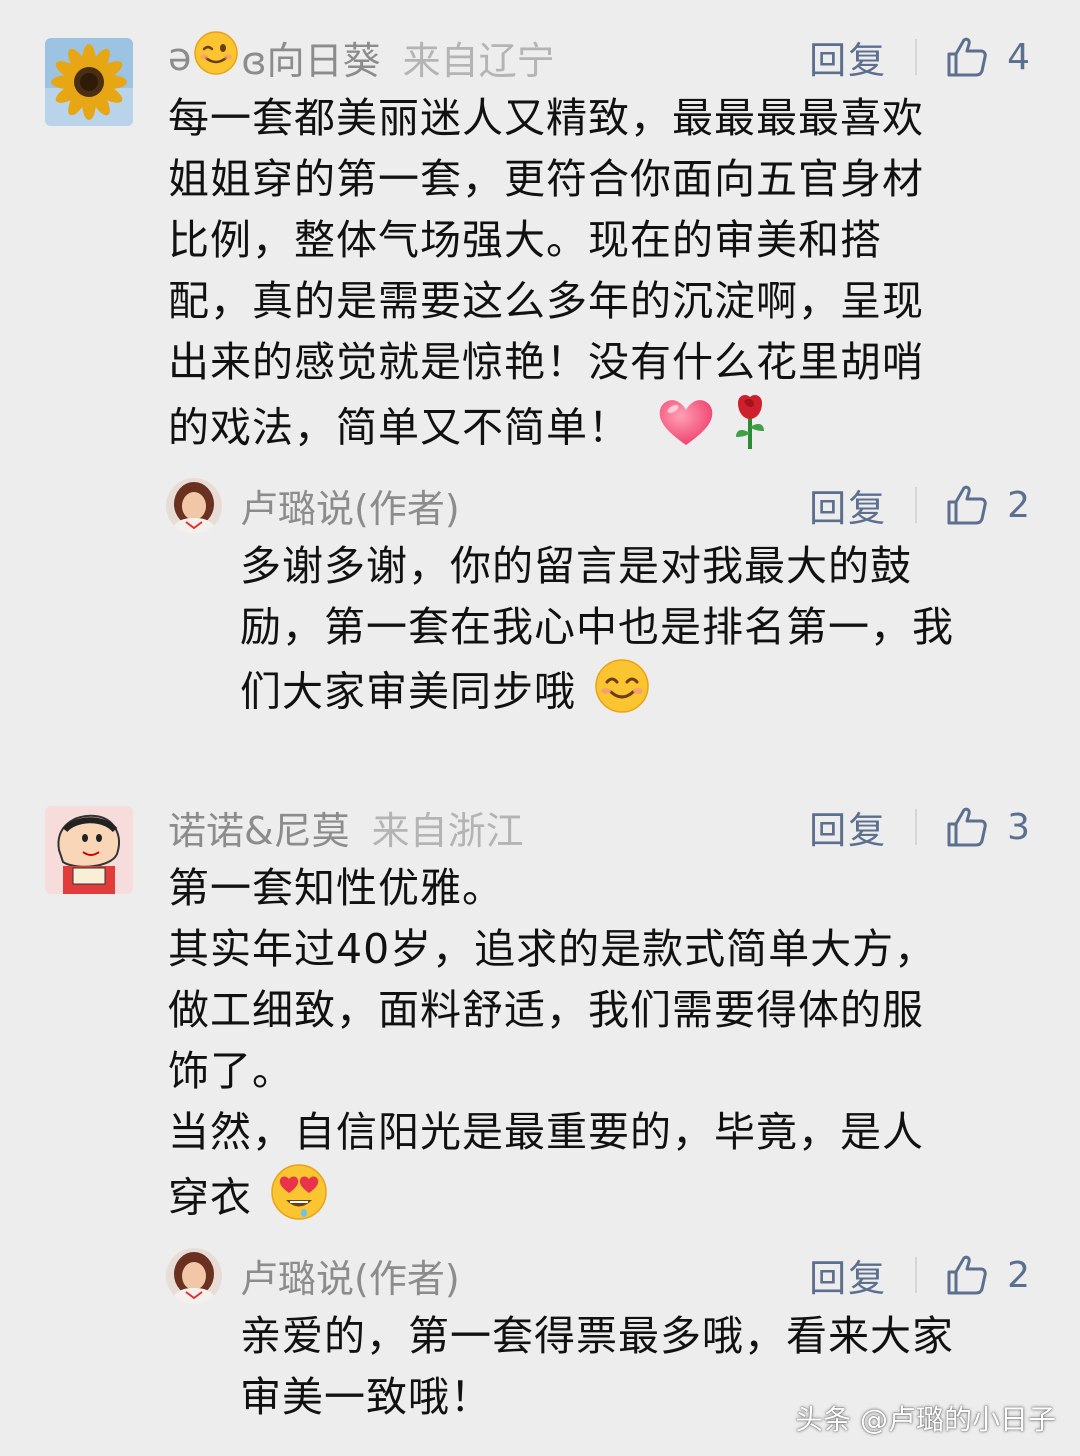 This screenshot has width=1080, height=1456. Describe the element at coordinates (1018, 827) in the screenshot. I see `like-count: 3` at that location.